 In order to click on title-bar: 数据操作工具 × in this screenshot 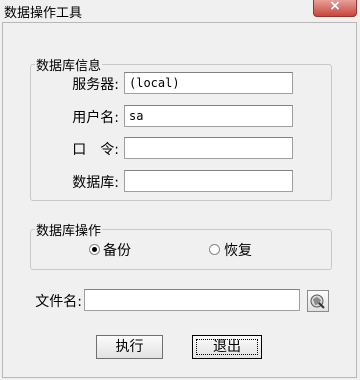, I will do `click(180, 11)`.